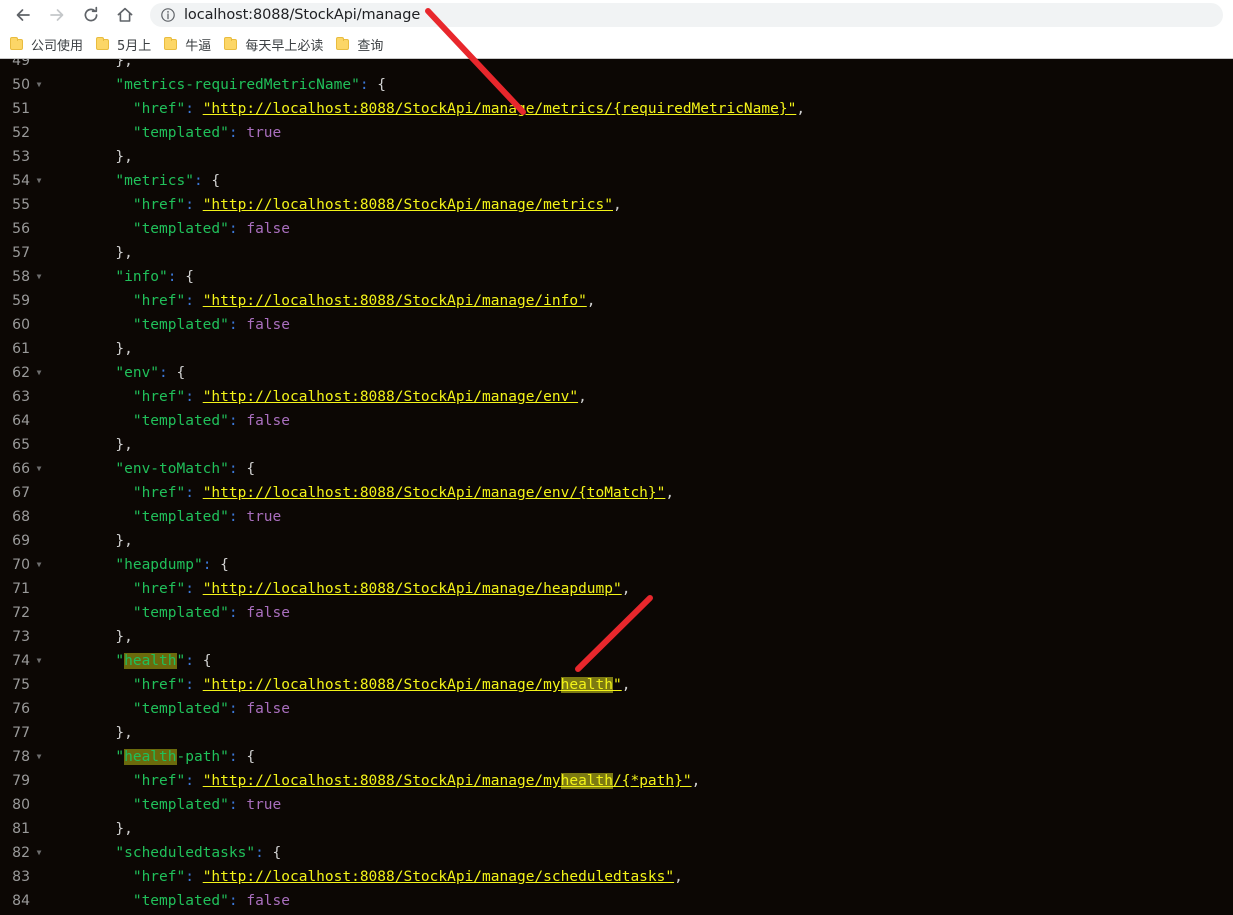  Describe the element at coordinates (616, 44) in the screenshot. I see `bookmarks-bar: 公司使用 5月上 牛逼 每天早上必读 查询` at that location.